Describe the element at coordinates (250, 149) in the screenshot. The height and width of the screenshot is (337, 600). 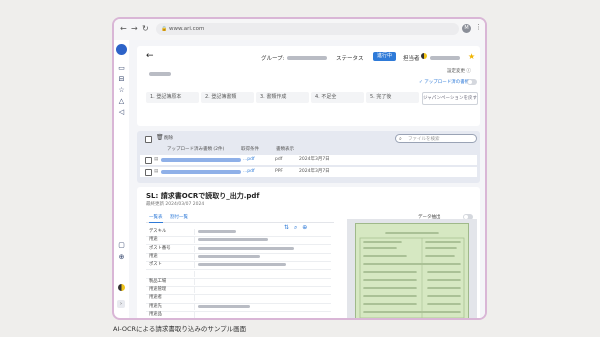
I see `column-condition: 取得条件` at that location.